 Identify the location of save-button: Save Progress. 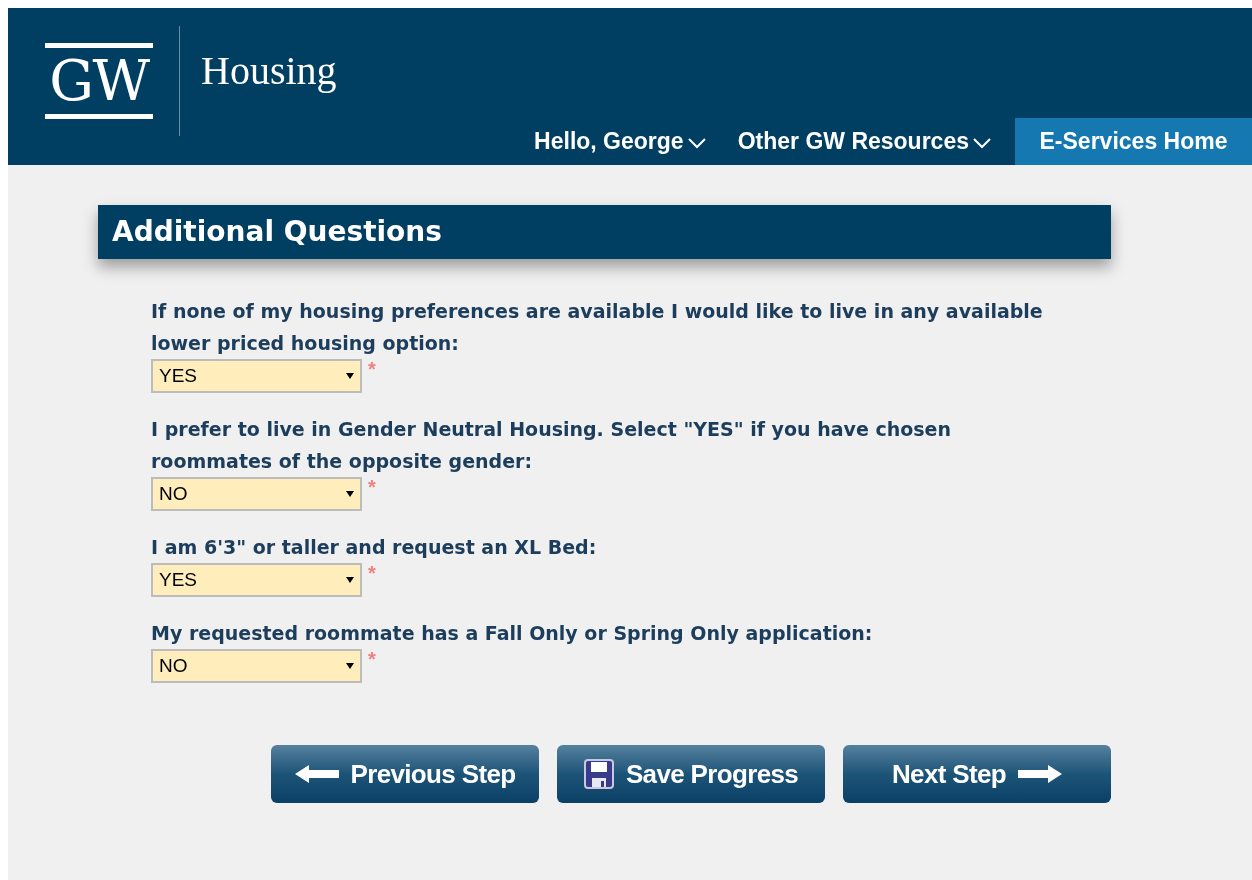
(691, 774).